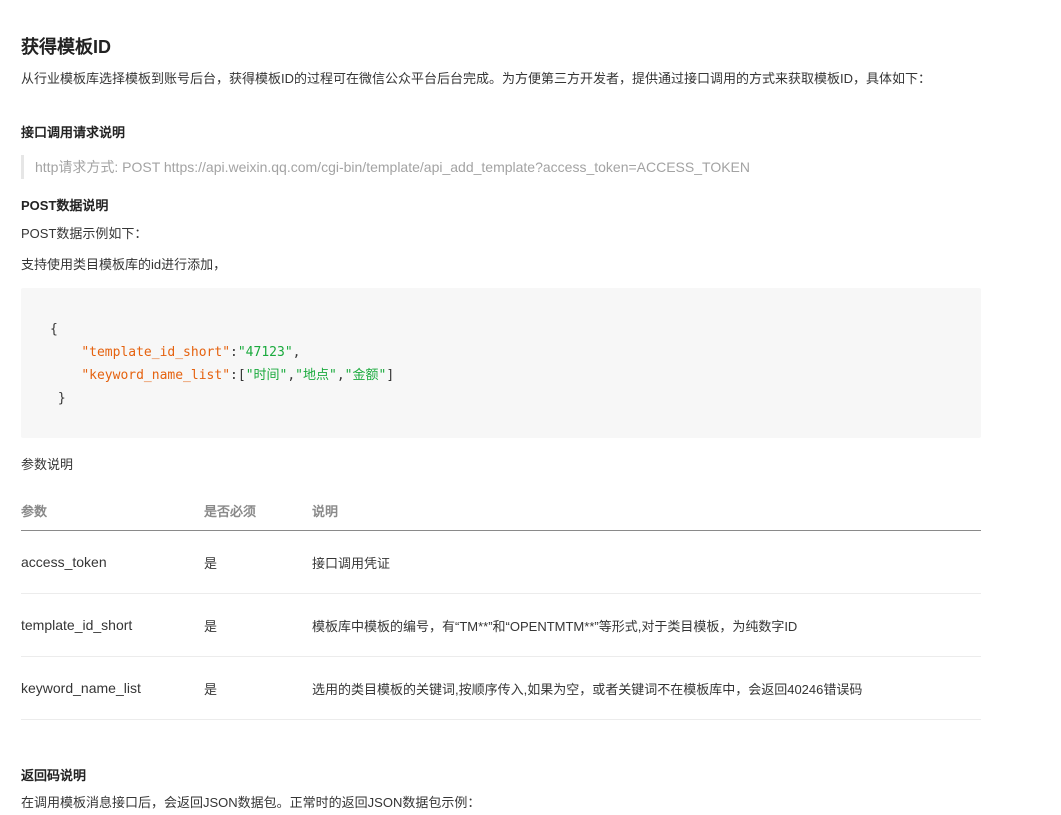 The image size is (1061, 815). I want to click on table-header-required: 是否必须, so click(258, 510).